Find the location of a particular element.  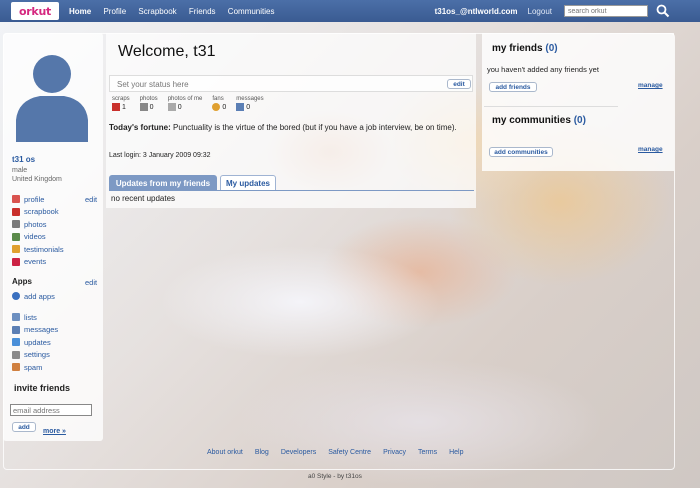

sidebar-item-label: updates is located at coordinates (37, 342).